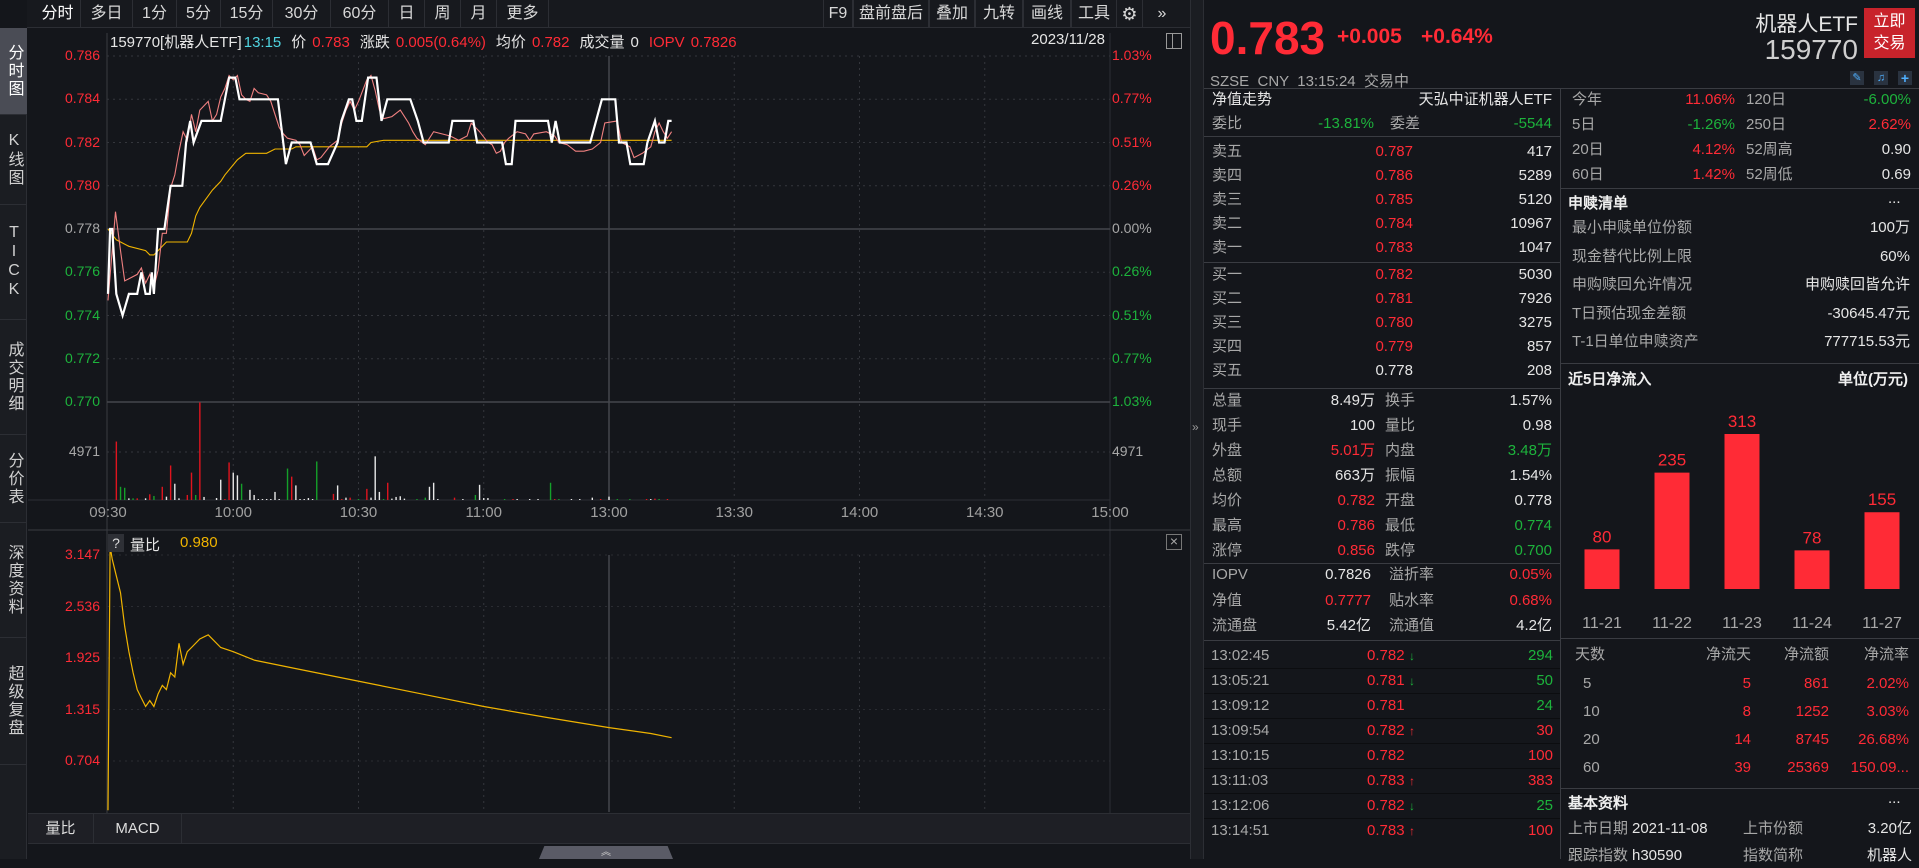  I want to click on order-ratio-row: 委比 -13.81% 委差 -5544, so click(1382, 124).